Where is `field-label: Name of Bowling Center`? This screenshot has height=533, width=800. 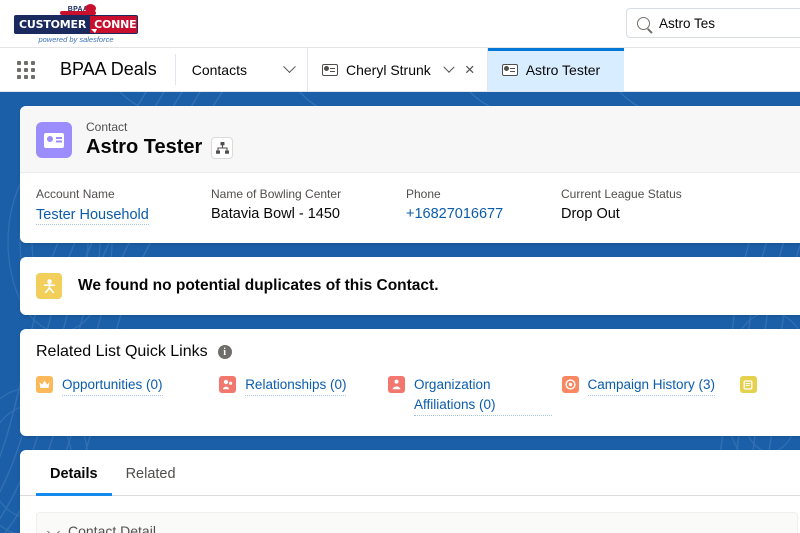 field-label: Name of Bowling Center is located at coordinates (276, 194).